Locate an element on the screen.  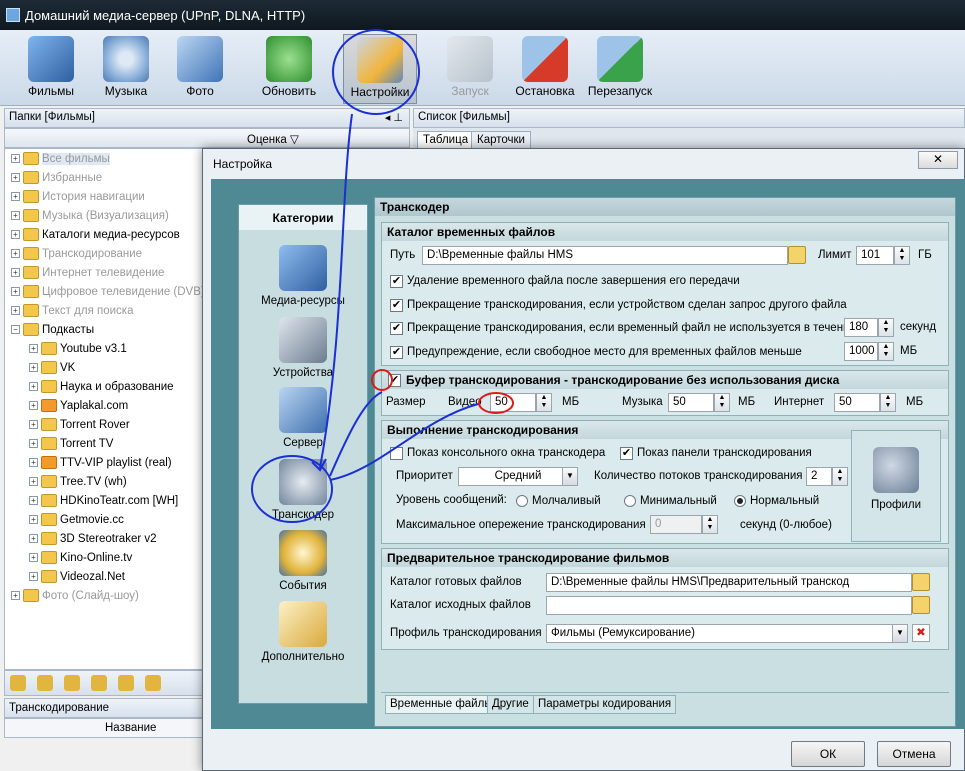
tree-item: + Torrent TV is located at coordinates (71, 443).